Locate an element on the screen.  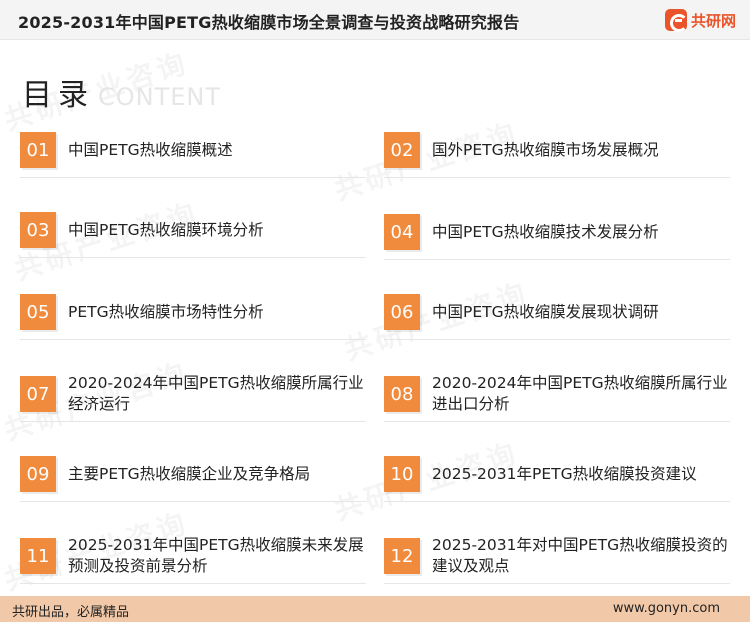
toc-item-03: 03 中国PETG热收缩膜环境分析 is located at coordinates (193, 230).